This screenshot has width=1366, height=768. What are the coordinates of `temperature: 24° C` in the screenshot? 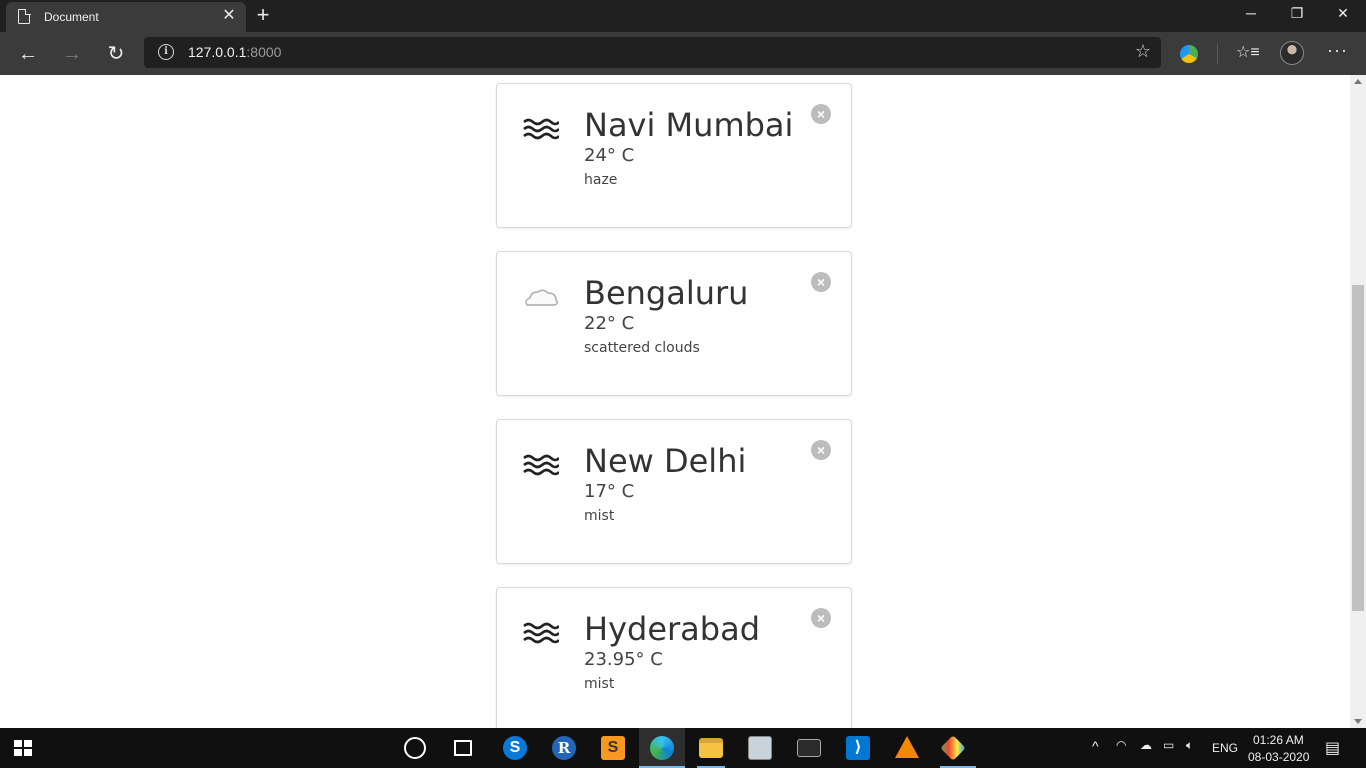 It's located at (609, 155).